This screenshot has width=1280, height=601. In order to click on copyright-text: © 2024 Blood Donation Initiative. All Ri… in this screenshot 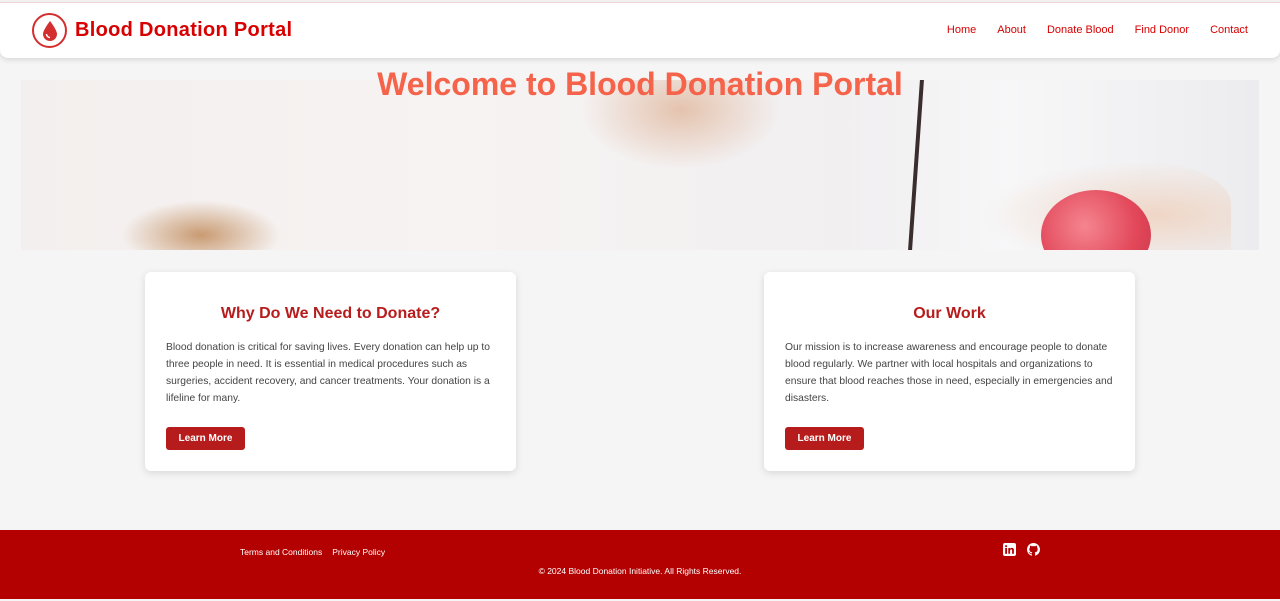, I will do `click(640, 571)`.